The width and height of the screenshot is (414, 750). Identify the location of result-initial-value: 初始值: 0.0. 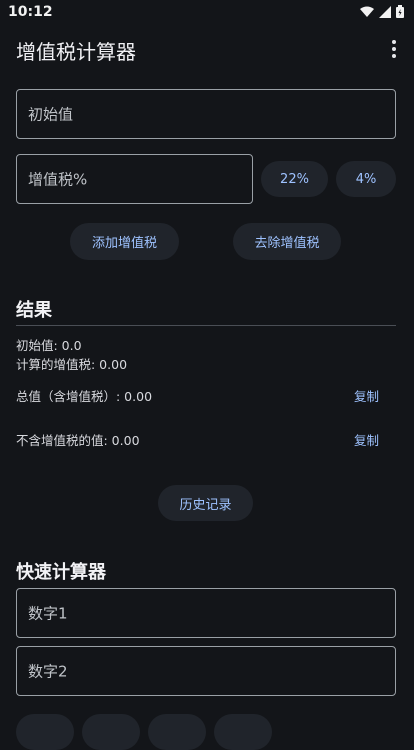
(49, 345).